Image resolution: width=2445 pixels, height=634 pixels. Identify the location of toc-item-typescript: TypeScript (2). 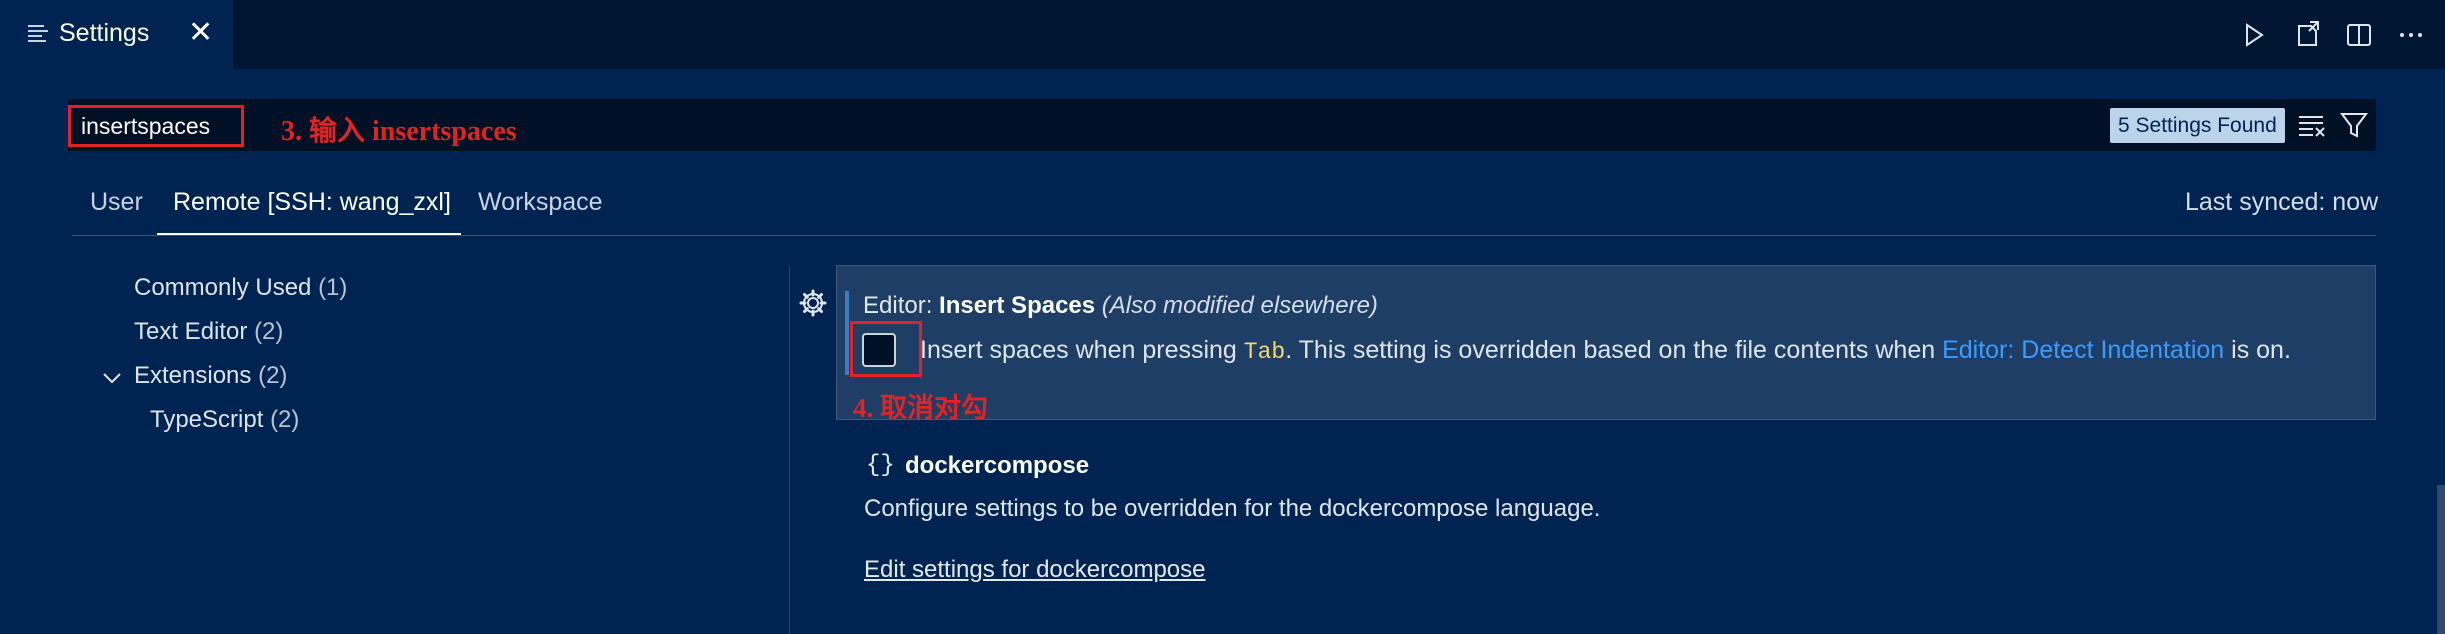
(224, 420).